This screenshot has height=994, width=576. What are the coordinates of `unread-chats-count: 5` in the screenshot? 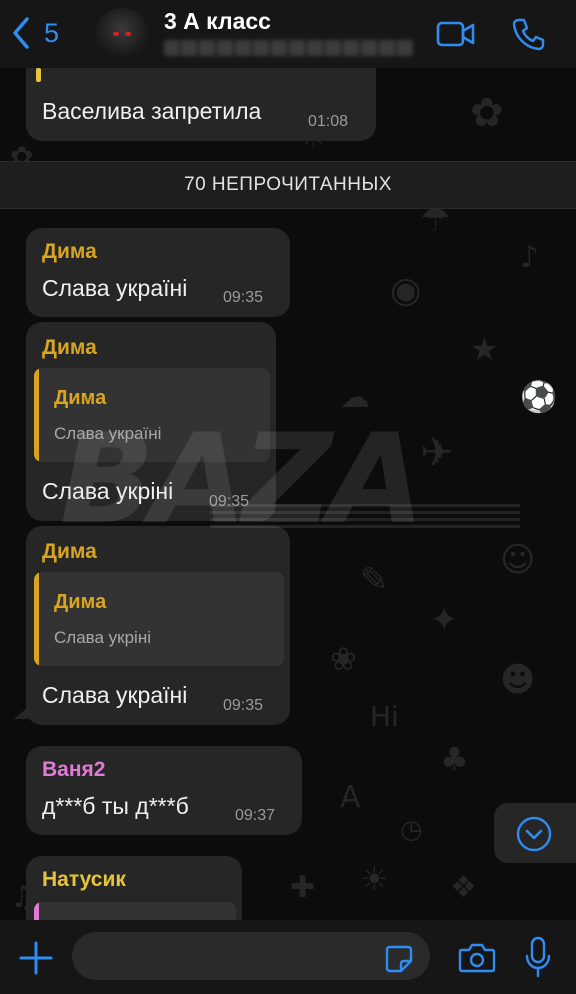 It's located at (52, 32).